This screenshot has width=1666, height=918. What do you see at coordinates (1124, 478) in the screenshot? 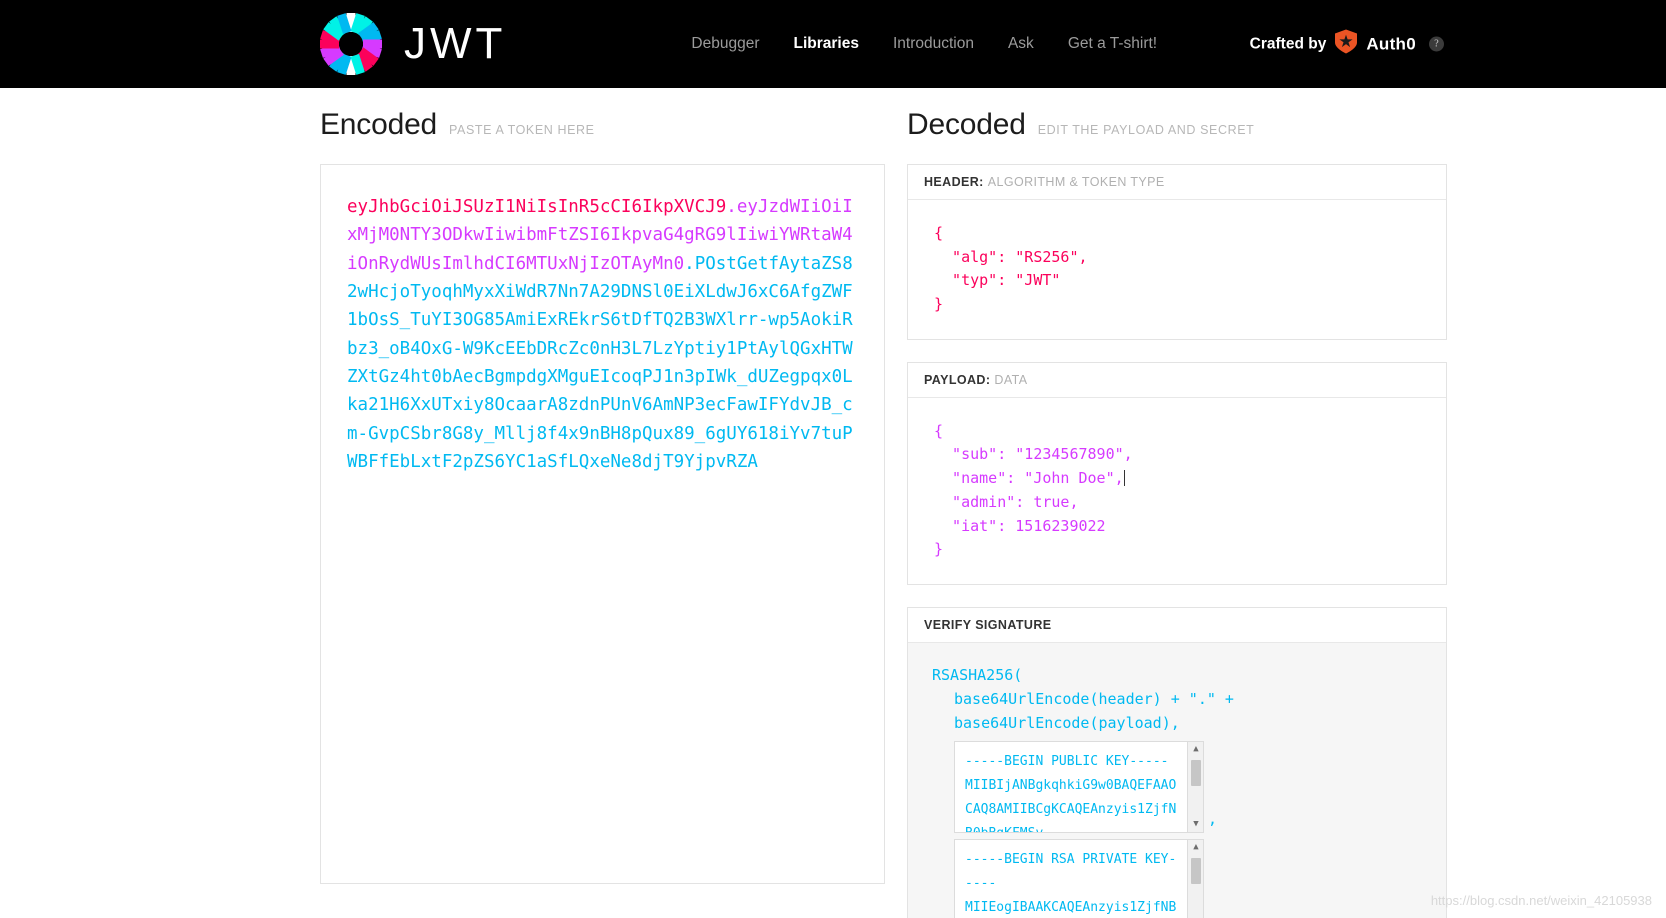
I see `text-cursor` at bounding box center [1124, 478].